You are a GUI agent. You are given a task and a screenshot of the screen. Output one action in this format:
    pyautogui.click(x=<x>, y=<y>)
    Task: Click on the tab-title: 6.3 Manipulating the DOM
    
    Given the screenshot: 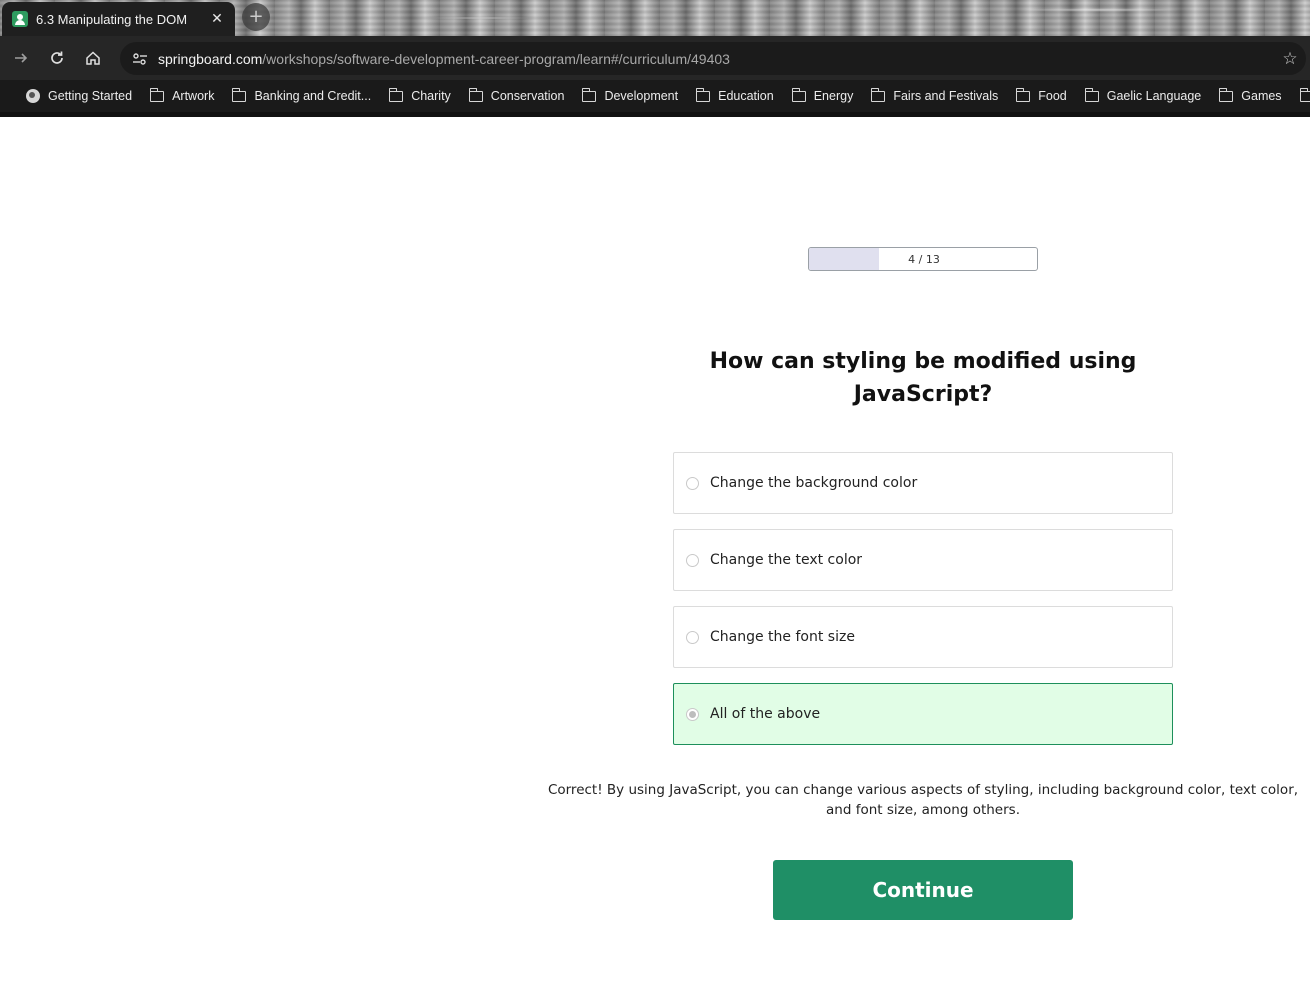 What is the action you would take?
    pyautogui.click(x=112, y=19)
    